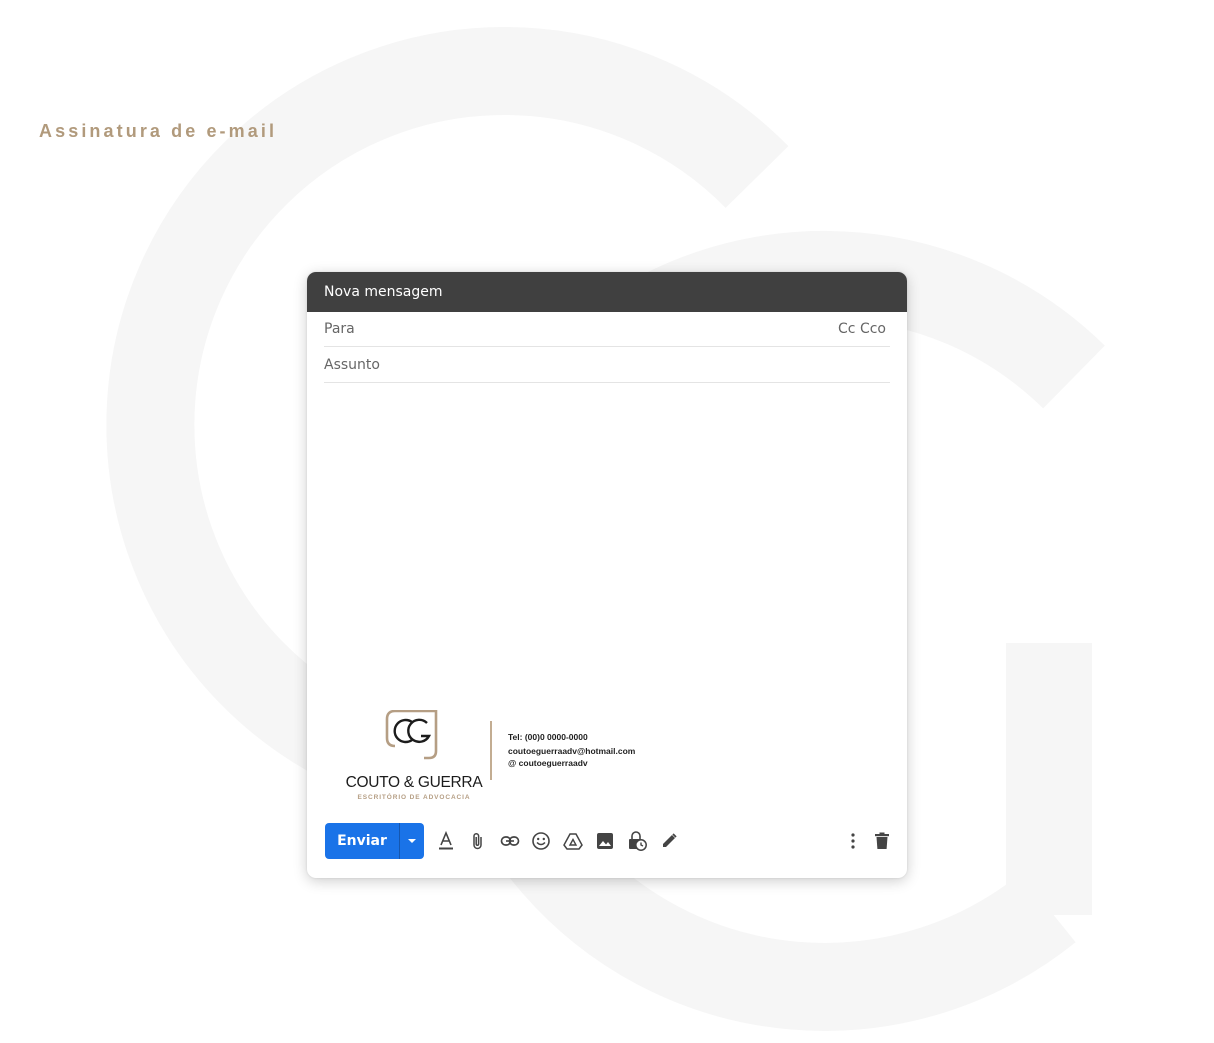 This screenshot has width=1214, height=1043. Describe the element at coordinates (491, 750) in the screenshot. I see `signature-divider` at that location.